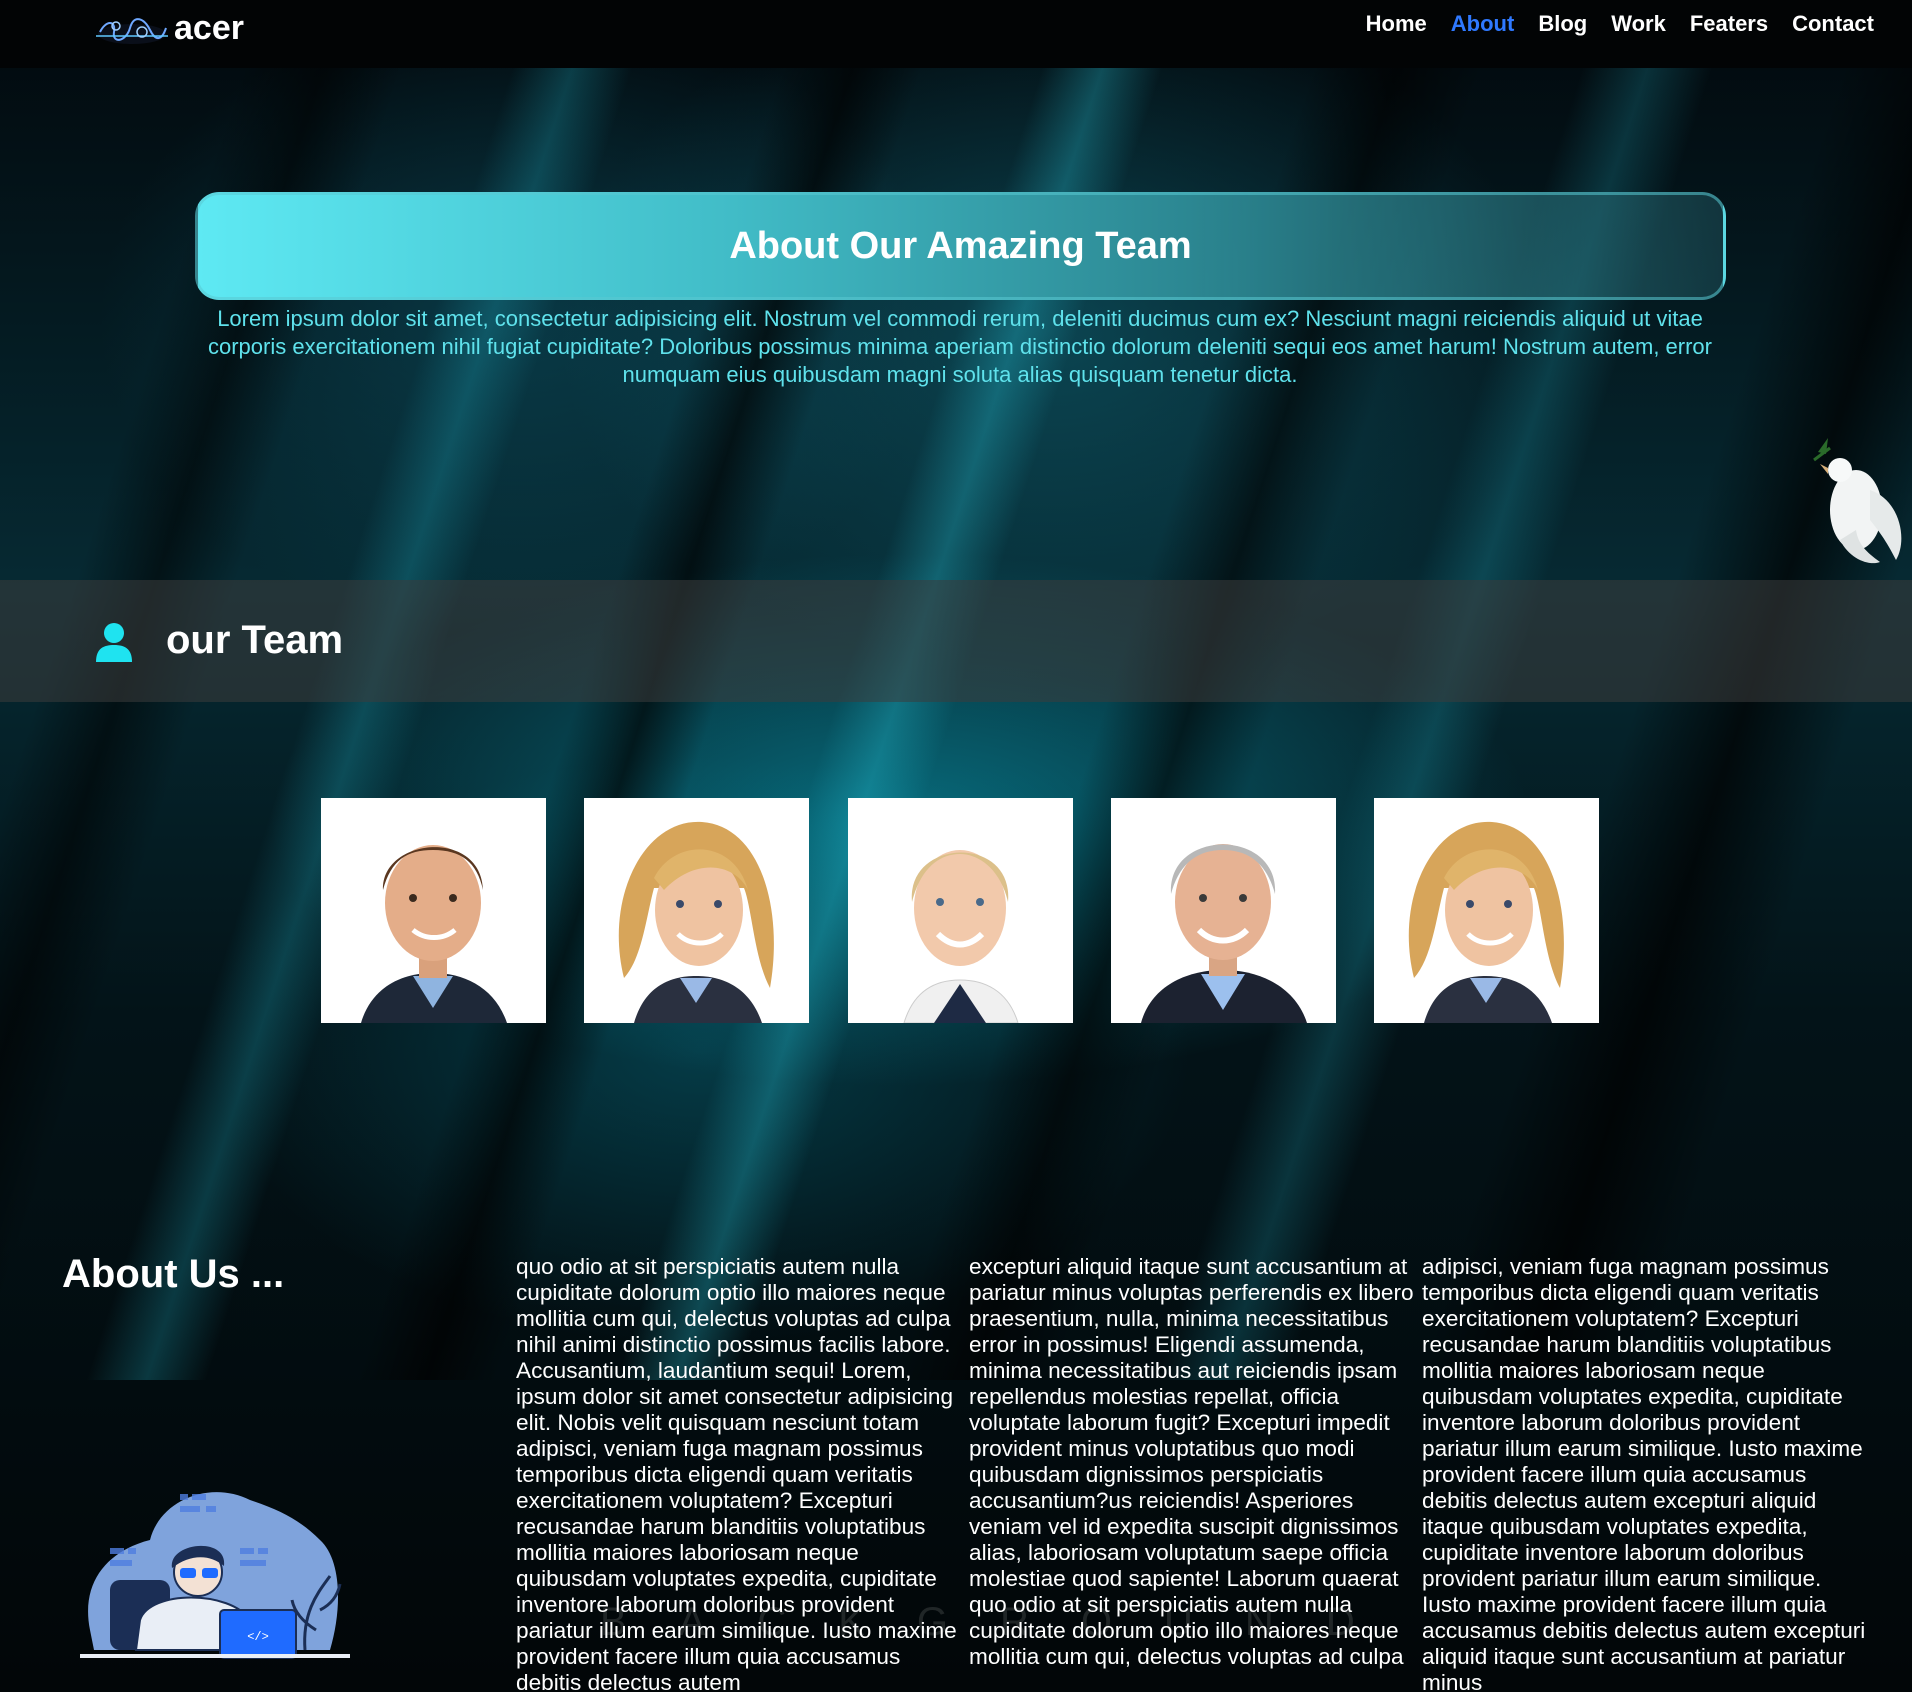  What do you see at coordinates (215, 1575) in the screenshot?
I see `developer-laptop-illustration: </>` at bounding box center [215, 1575].